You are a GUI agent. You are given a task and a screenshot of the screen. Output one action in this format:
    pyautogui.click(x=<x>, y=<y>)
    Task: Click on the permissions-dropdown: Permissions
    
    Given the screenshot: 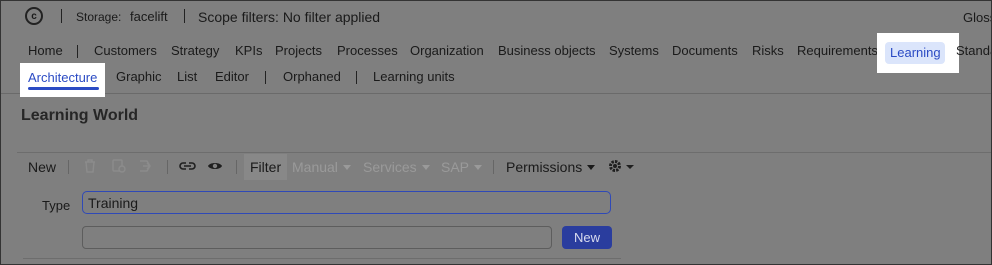 What is the action you would take?
    pyautogui.click(x=550, y=167)
    